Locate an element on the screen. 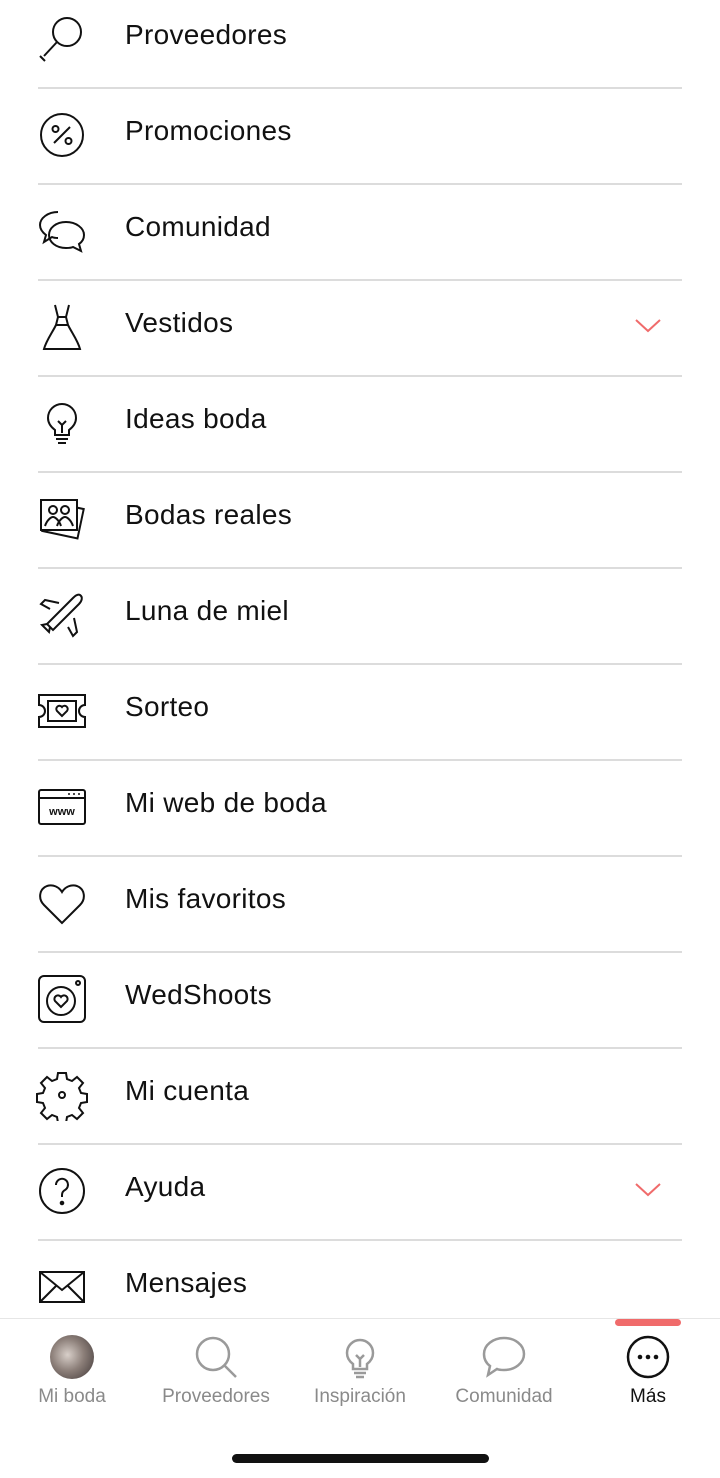 The image size is (720, 1478). menu-item-vestidos: Vestidos is located at coordinates (360, 329).